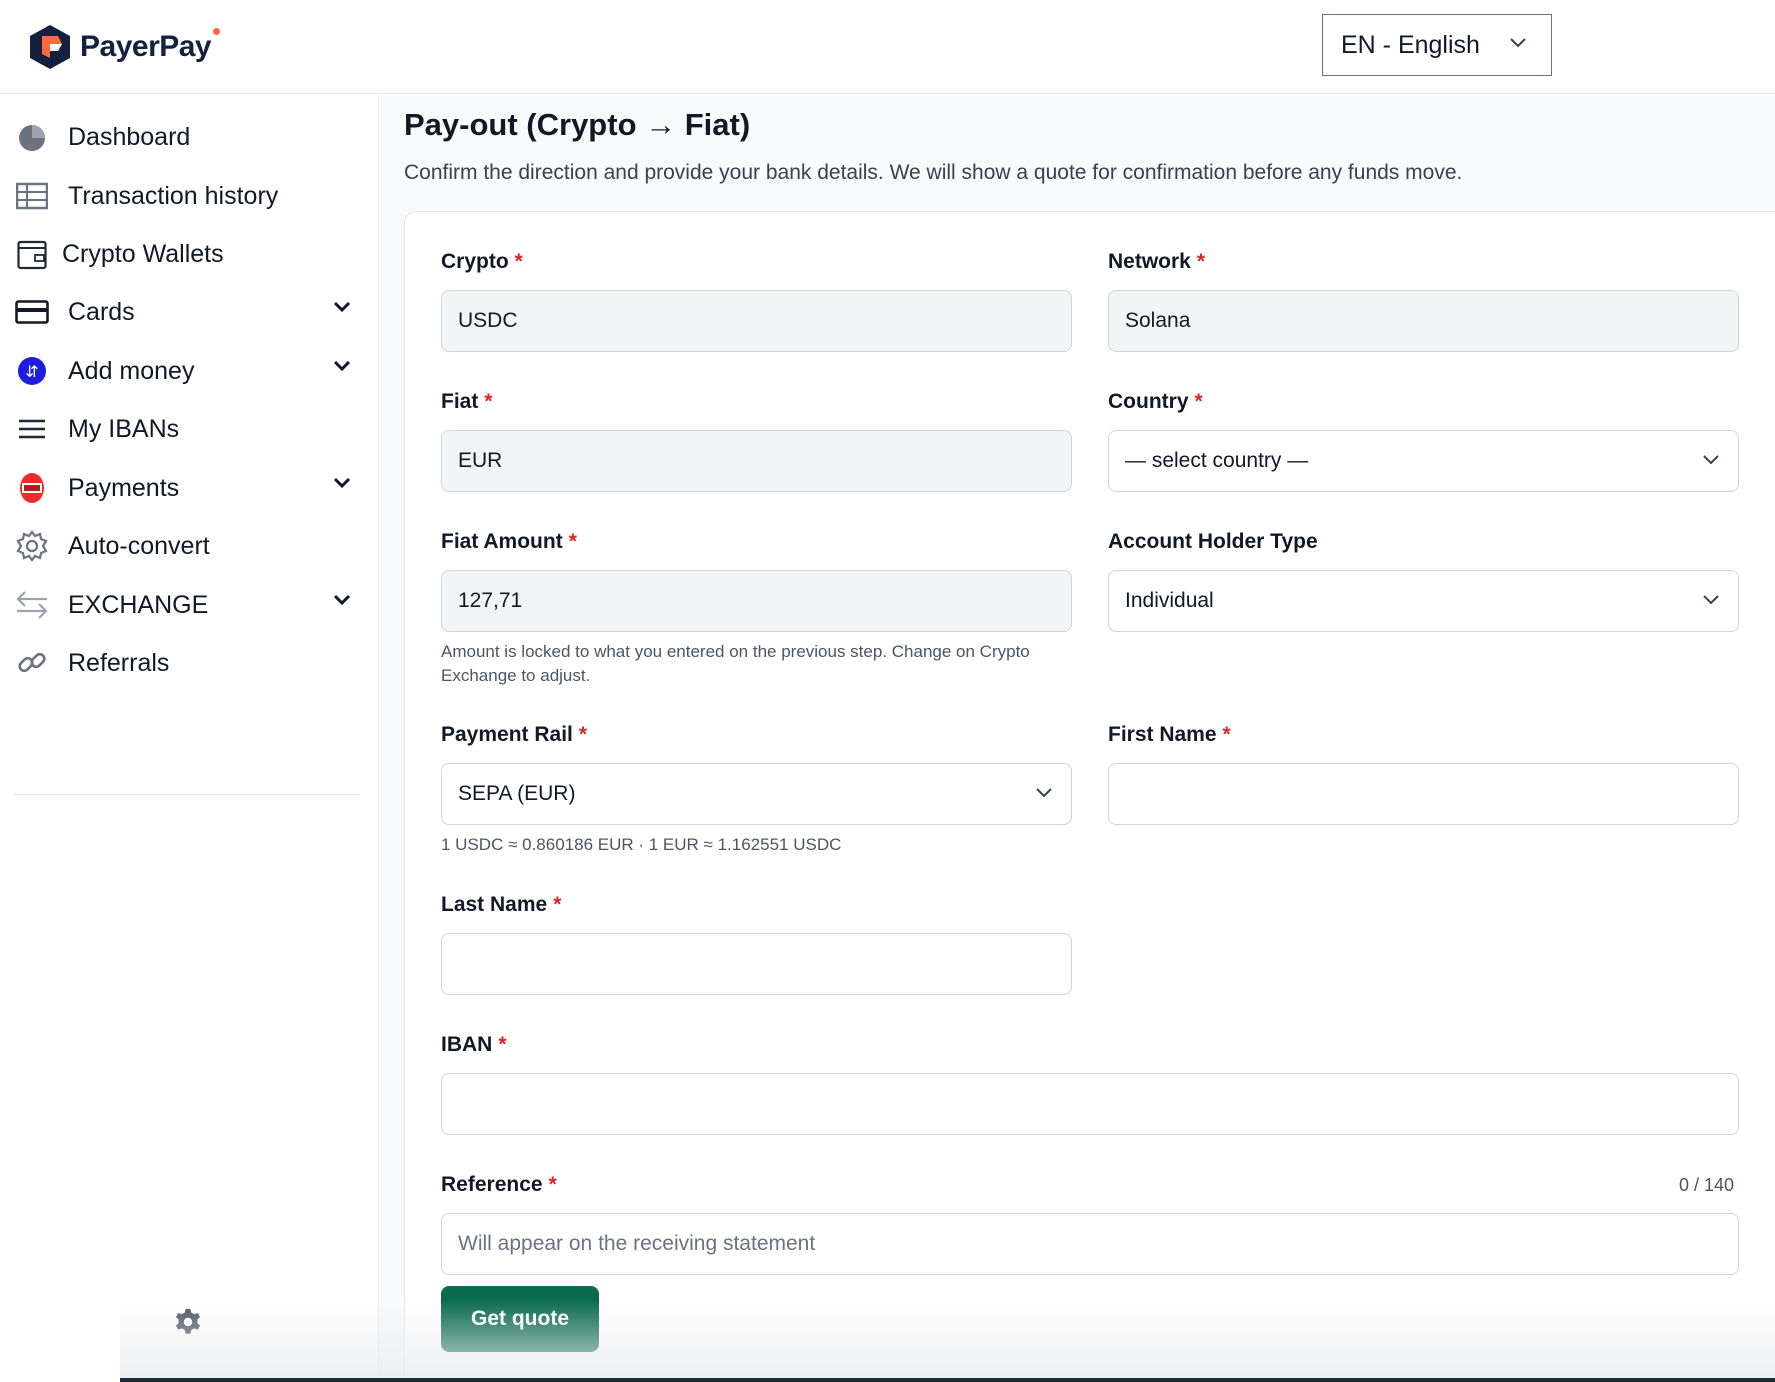 Image resolution: width=1775 pixels, height=1382 pixels. Describe the element at coordinates (1423, 794) in the screenshot. I see `first-name-input` at that location.